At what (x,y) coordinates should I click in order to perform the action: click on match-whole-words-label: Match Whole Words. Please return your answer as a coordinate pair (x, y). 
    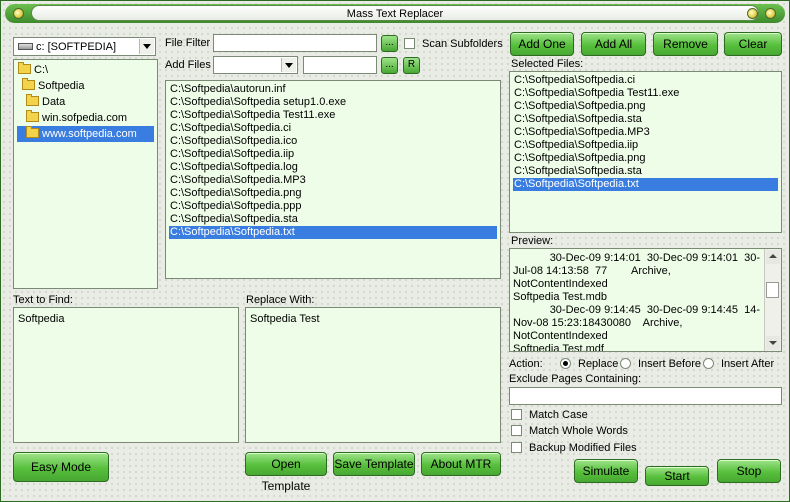
    Looking at the image, I should click on (578, 431).